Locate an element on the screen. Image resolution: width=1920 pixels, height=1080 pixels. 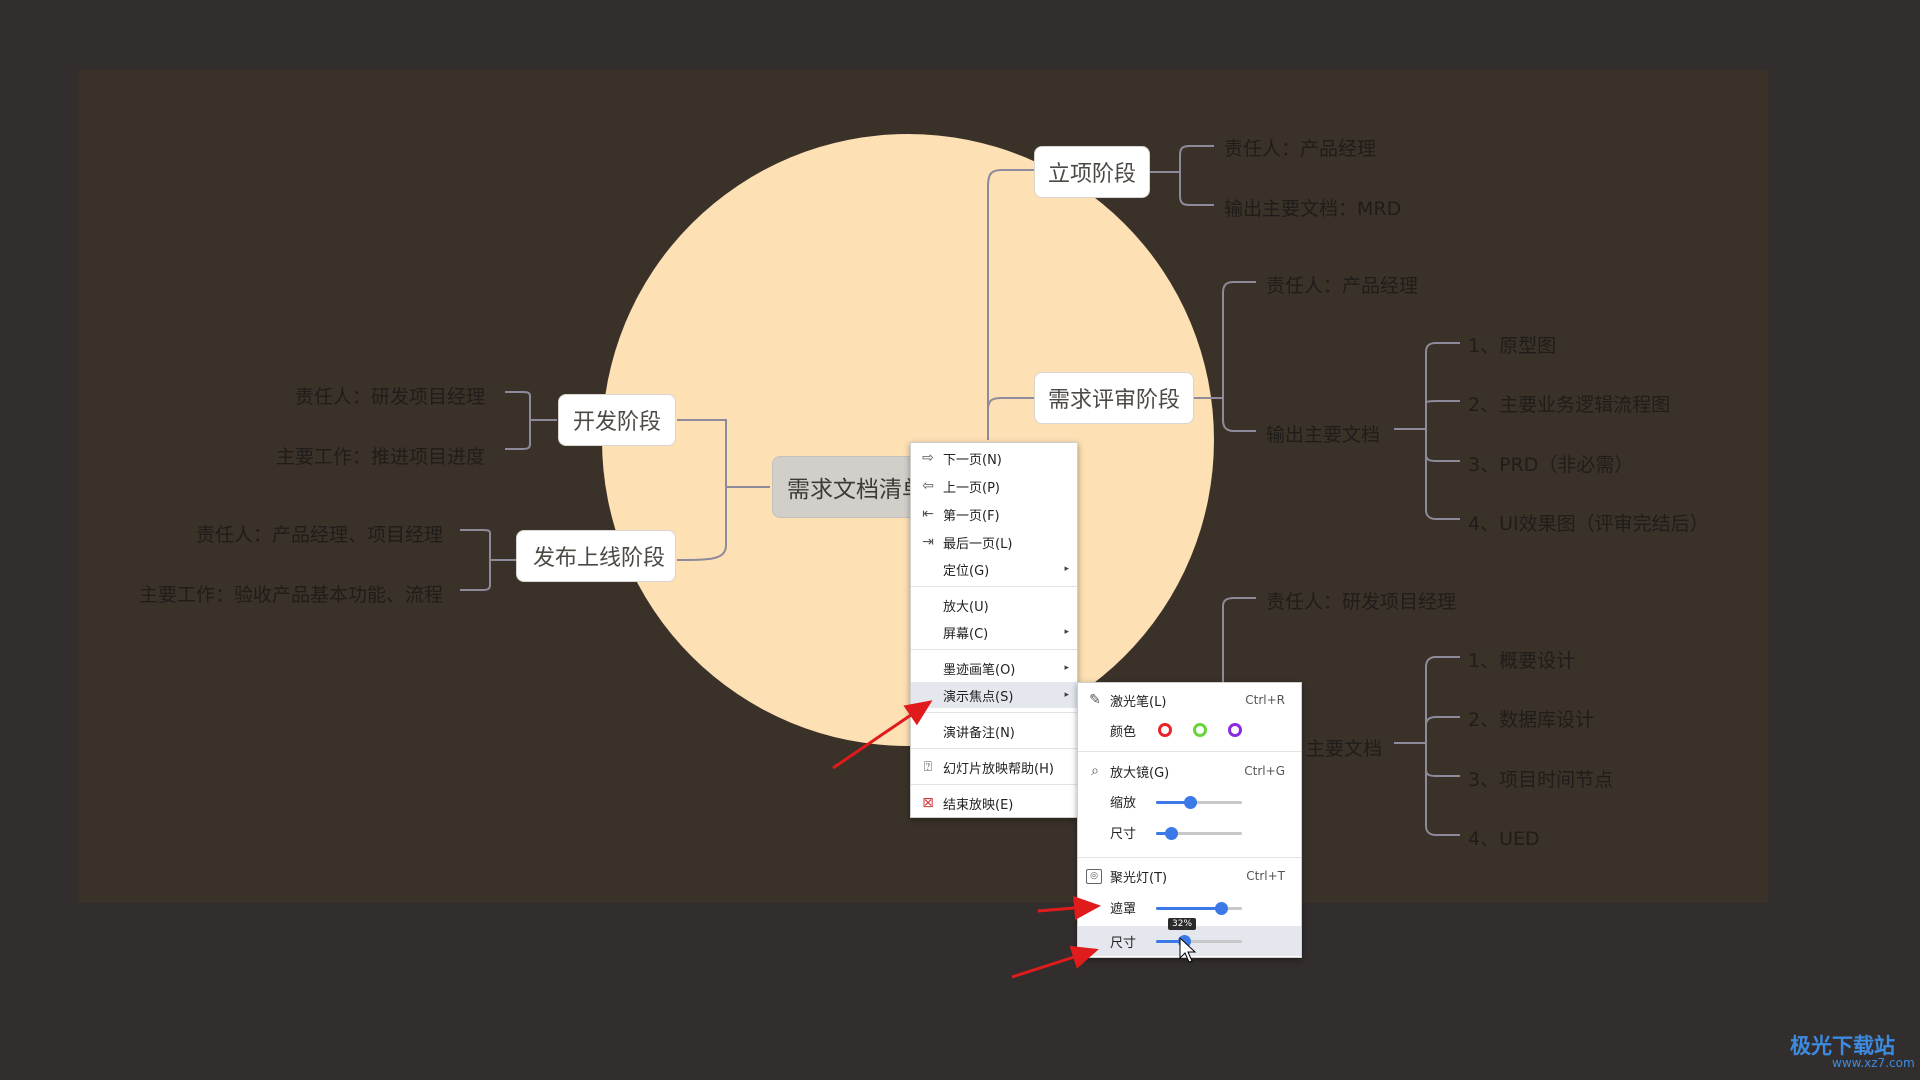
red-arrow-size is located at coordinates (1055, 962).